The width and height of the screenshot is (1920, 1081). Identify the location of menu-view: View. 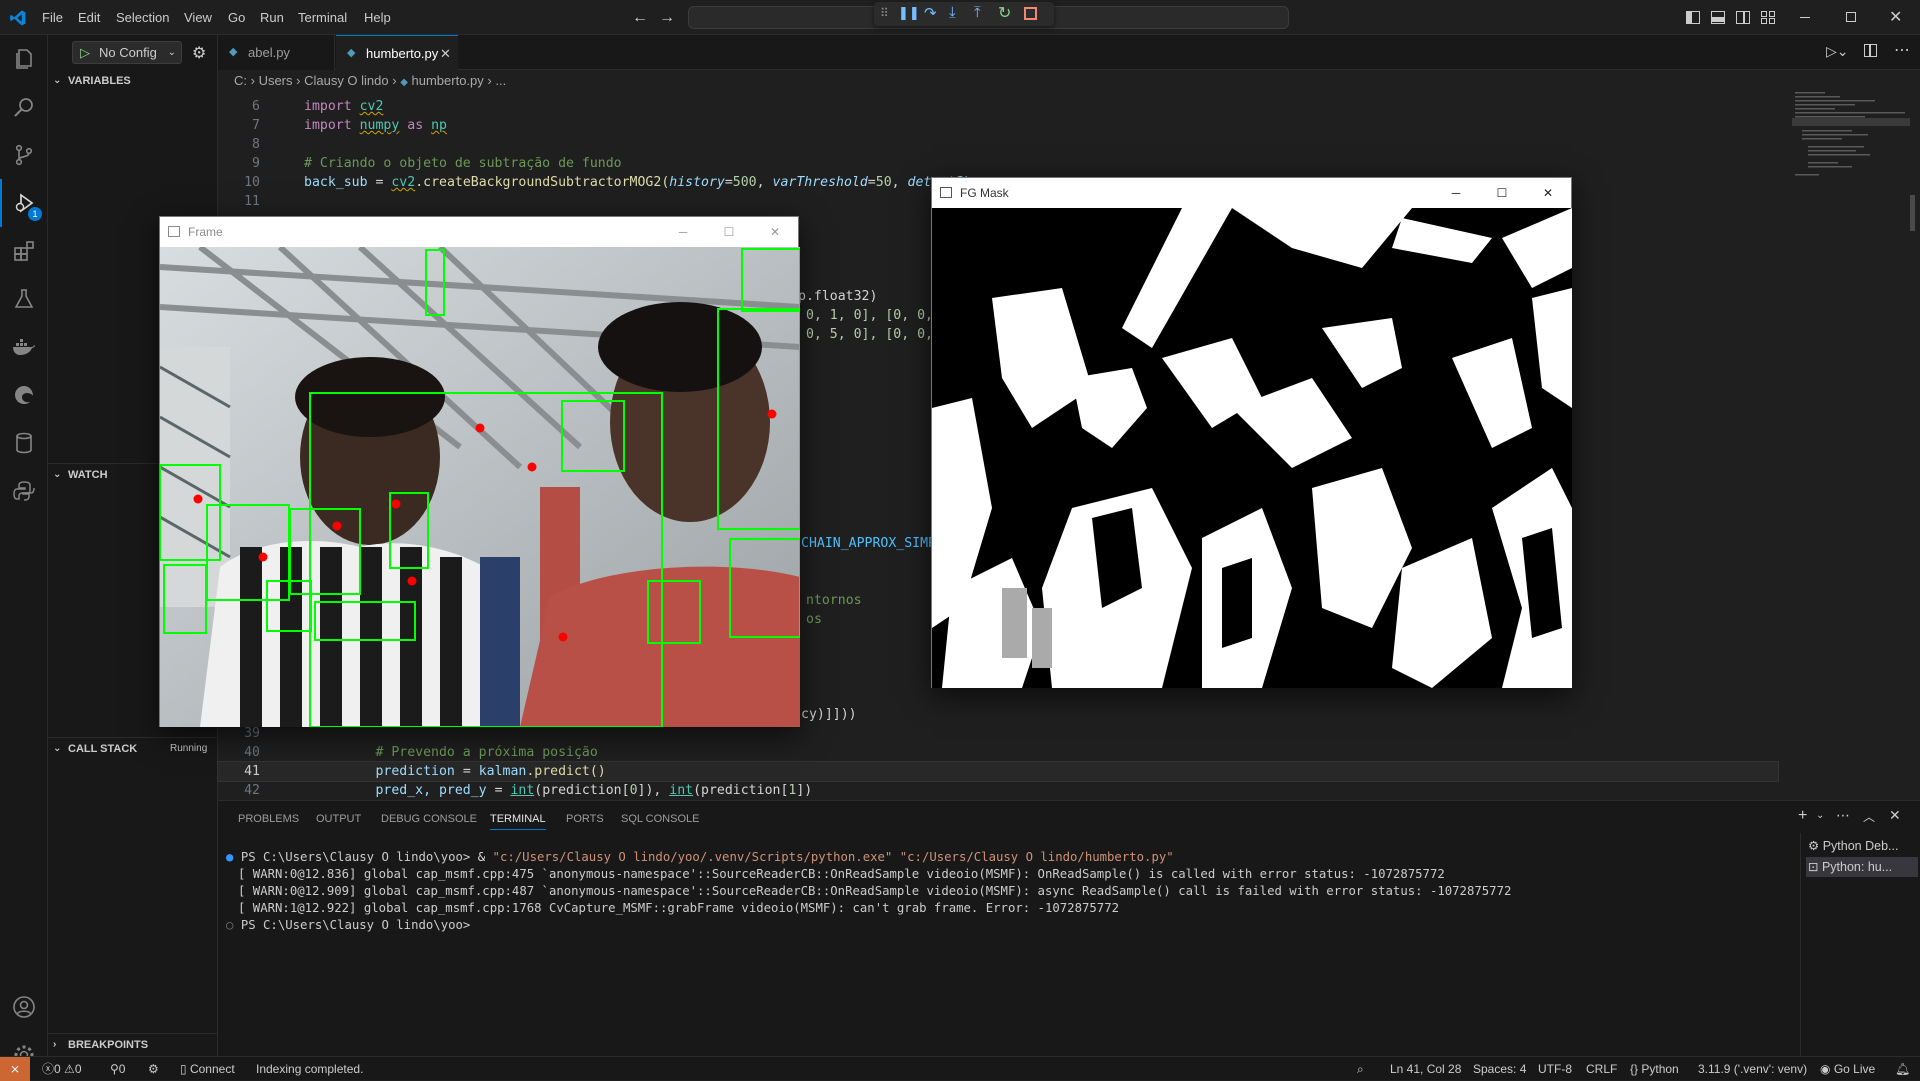
(198, 17).